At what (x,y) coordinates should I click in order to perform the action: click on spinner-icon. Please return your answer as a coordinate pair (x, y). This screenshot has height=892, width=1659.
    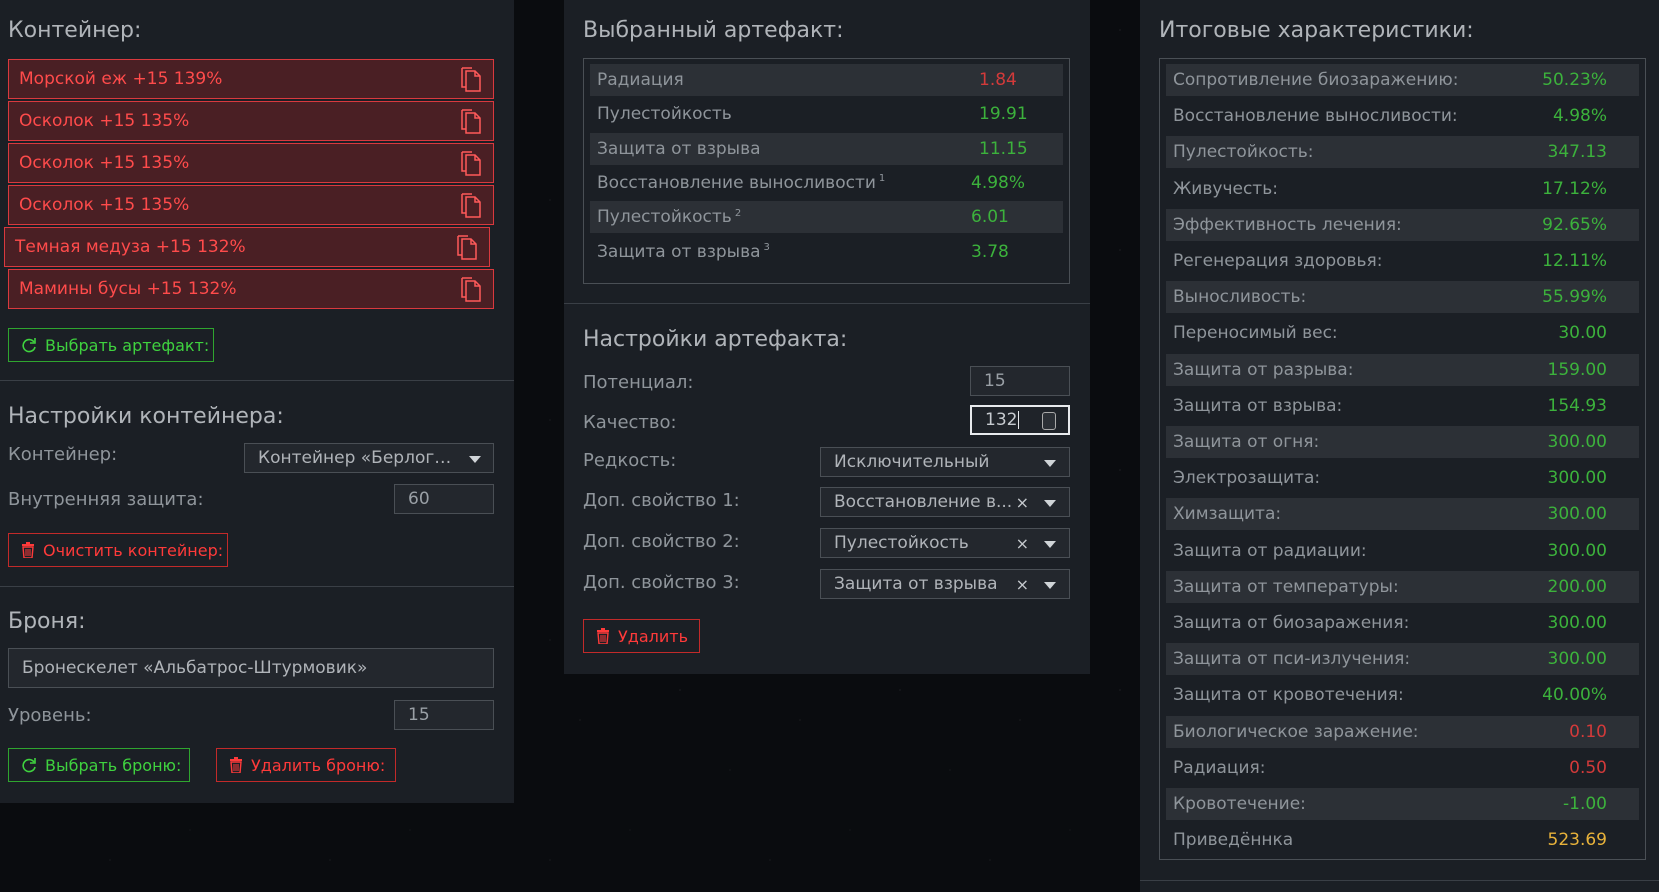
    Looking at the image, I should click on (1049, 421).